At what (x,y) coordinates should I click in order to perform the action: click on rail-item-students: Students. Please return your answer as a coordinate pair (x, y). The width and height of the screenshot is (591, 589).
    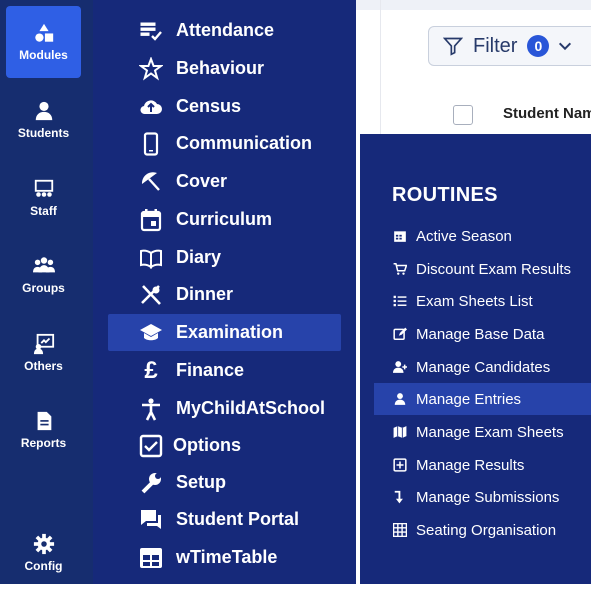
    Looking at the image, I should click on (43, 120).